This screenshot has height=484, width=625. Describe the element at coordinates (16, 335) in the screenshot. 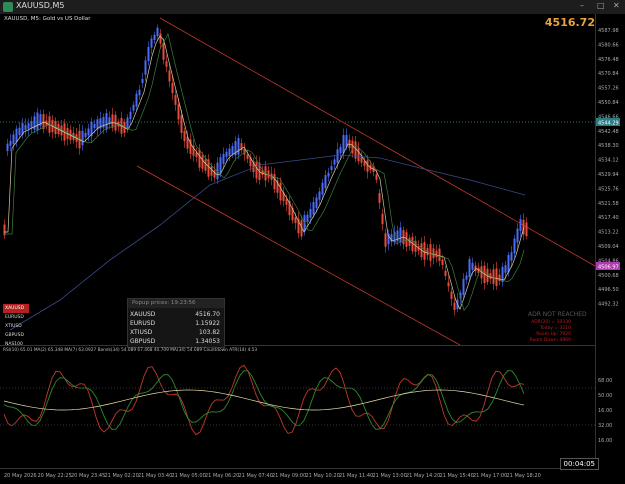

I see `symbol-item: GBPUSD` at that location.